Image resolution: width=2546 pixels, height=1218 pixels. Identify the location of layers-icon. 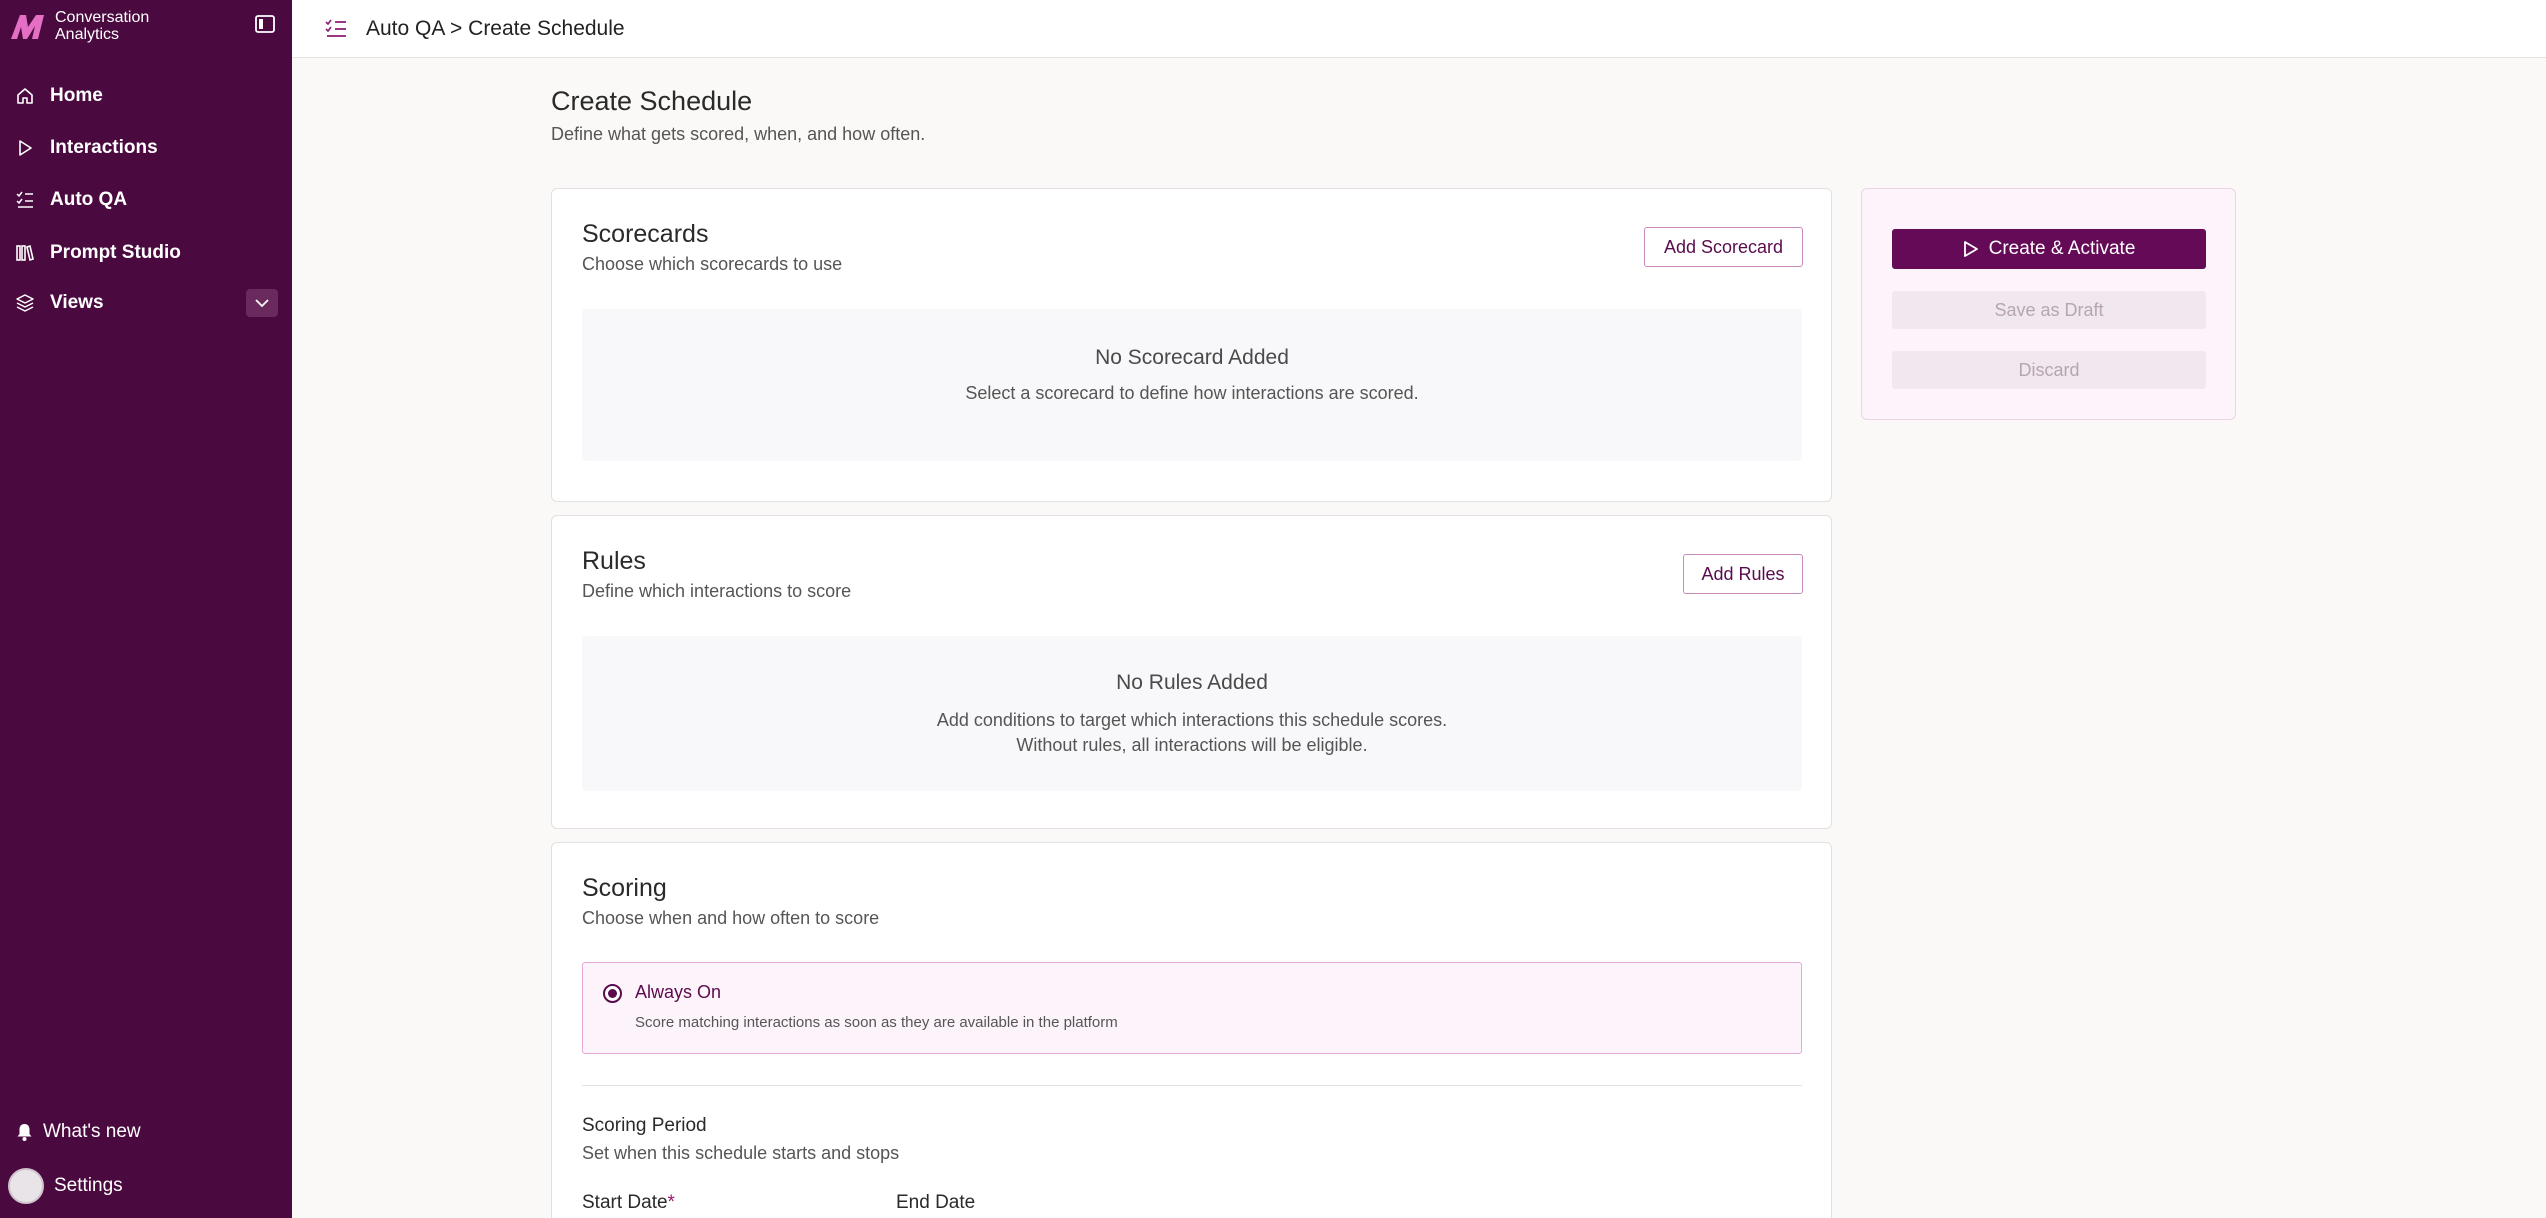
(25, 303).